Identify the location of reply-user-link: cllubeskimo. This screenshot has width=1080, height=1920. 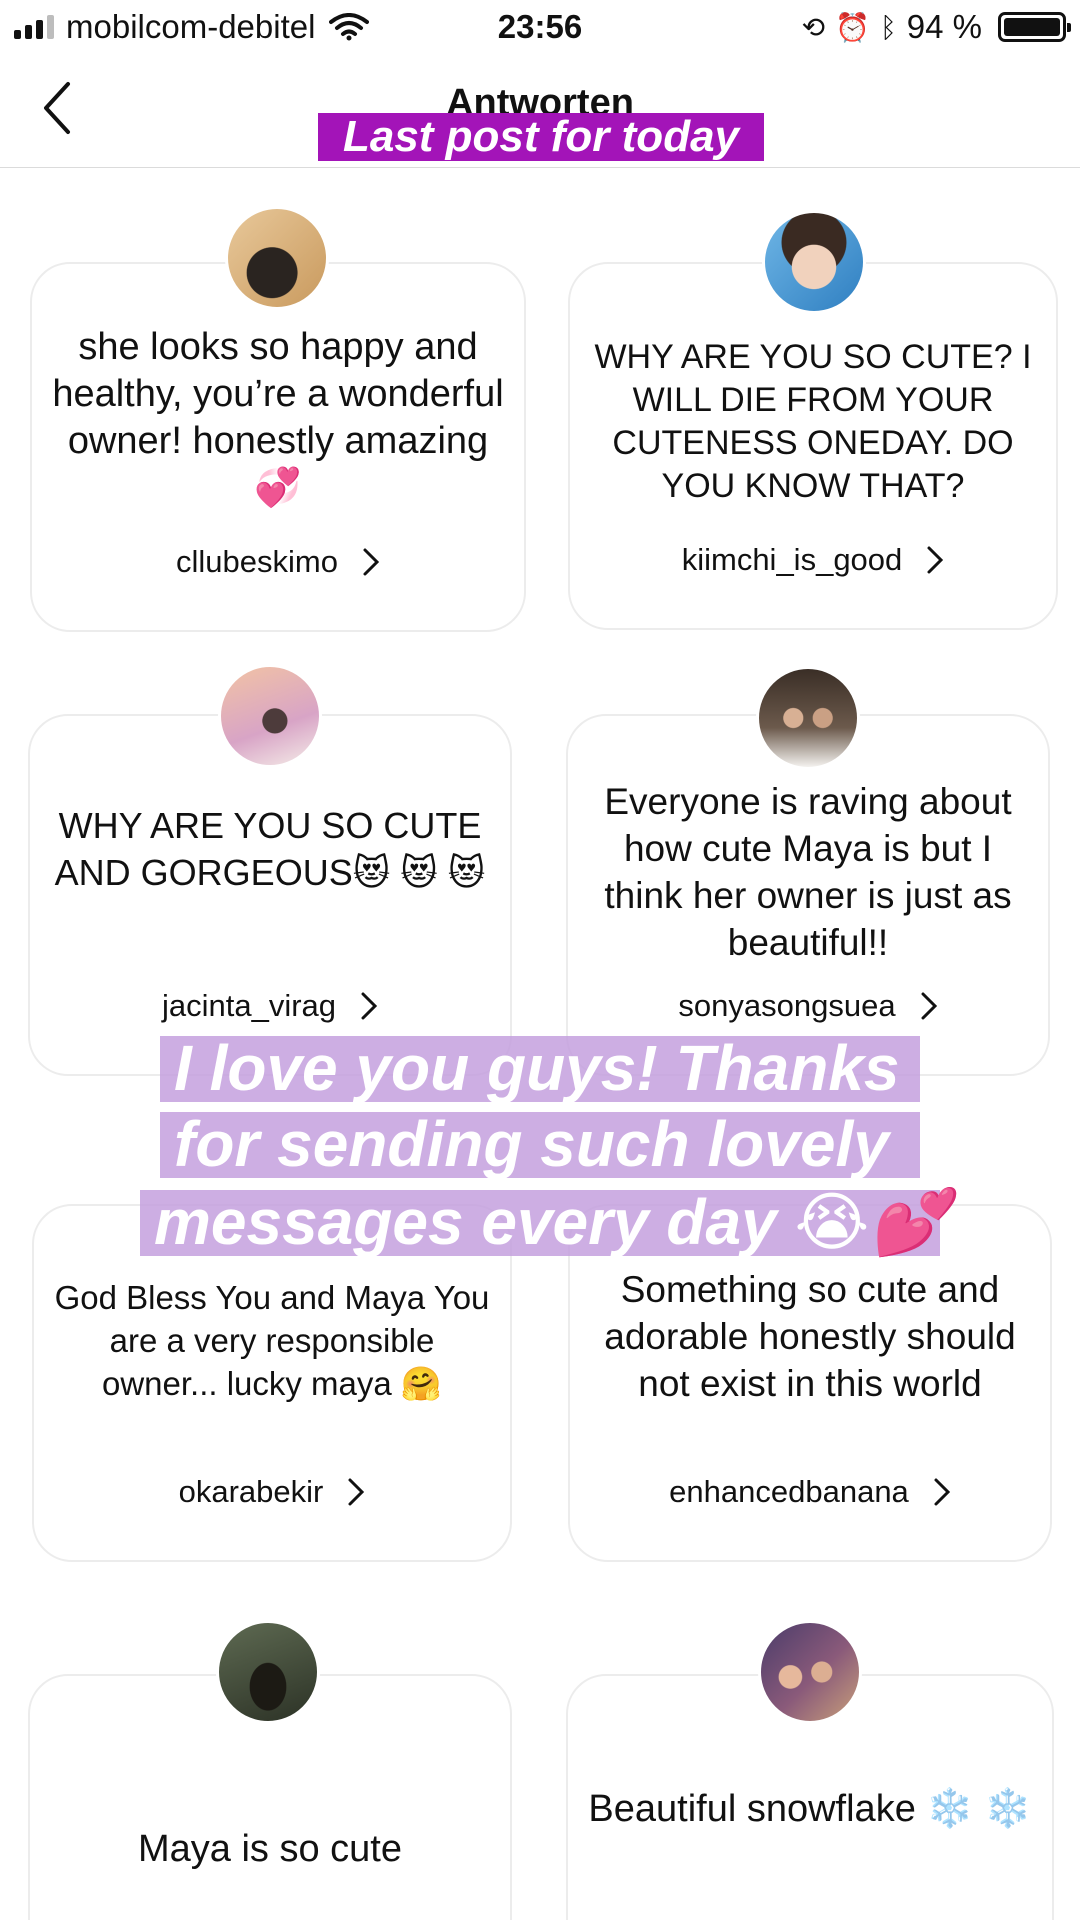
(278, 562).